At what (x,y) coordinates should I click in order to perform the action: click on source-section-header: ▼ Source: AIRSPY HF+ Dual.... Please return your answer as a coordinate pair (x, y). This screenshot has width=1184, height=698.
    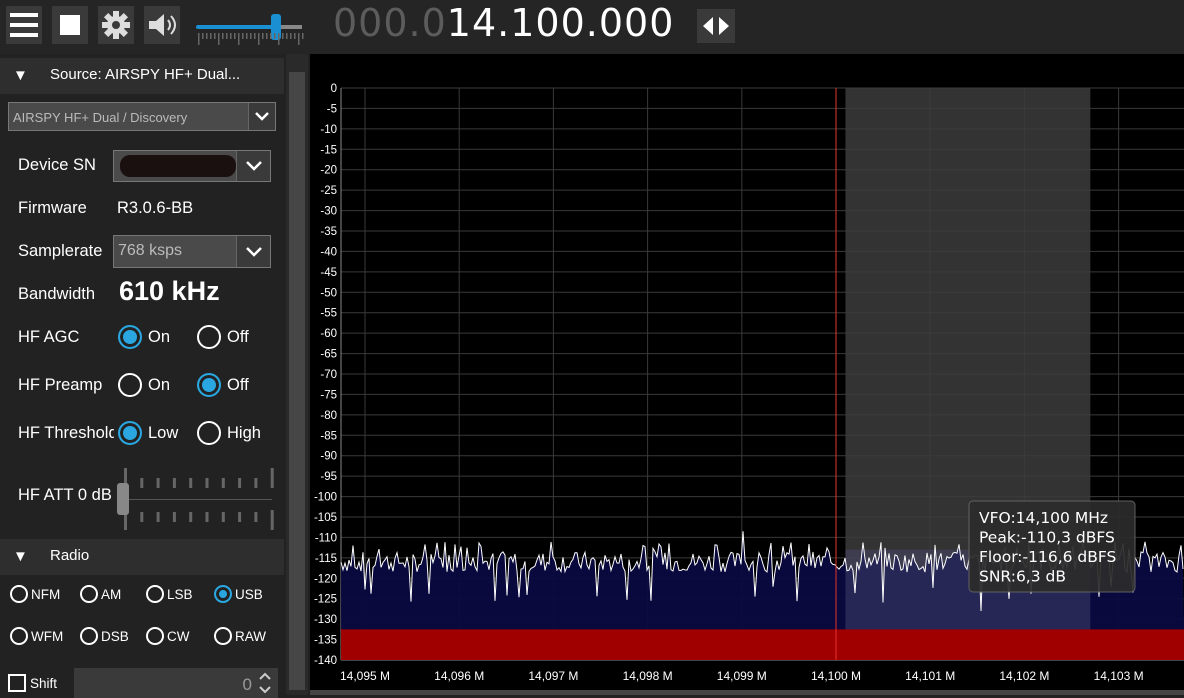
    Looking at the image, I should click on (142, 76).